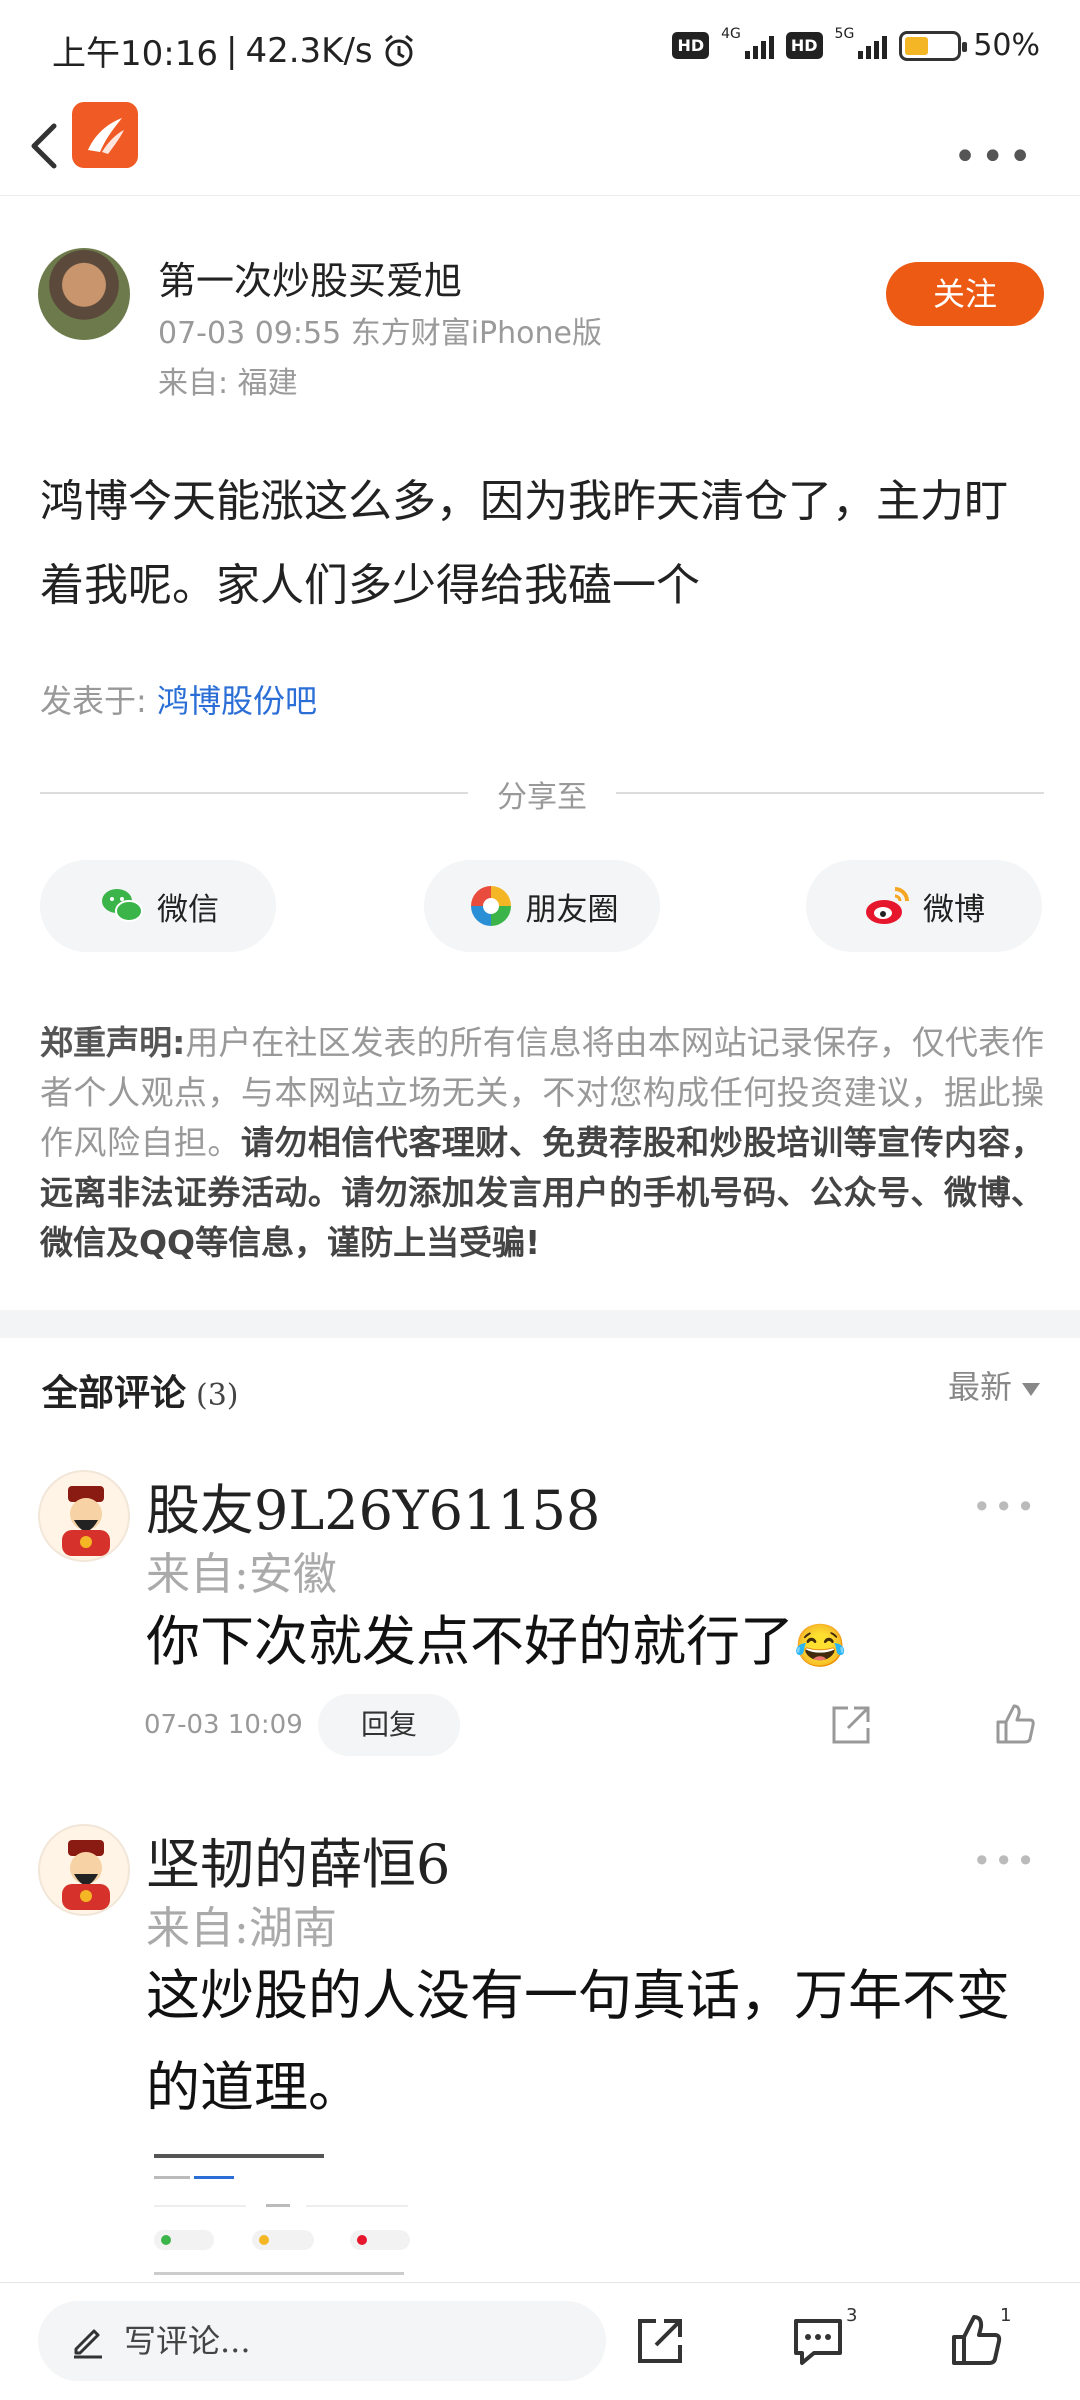 This screenshot has height=2400, width=1080. I want to click on post-meta: 07-03 09:55 东方财富iPhone版, so click(380, 333).